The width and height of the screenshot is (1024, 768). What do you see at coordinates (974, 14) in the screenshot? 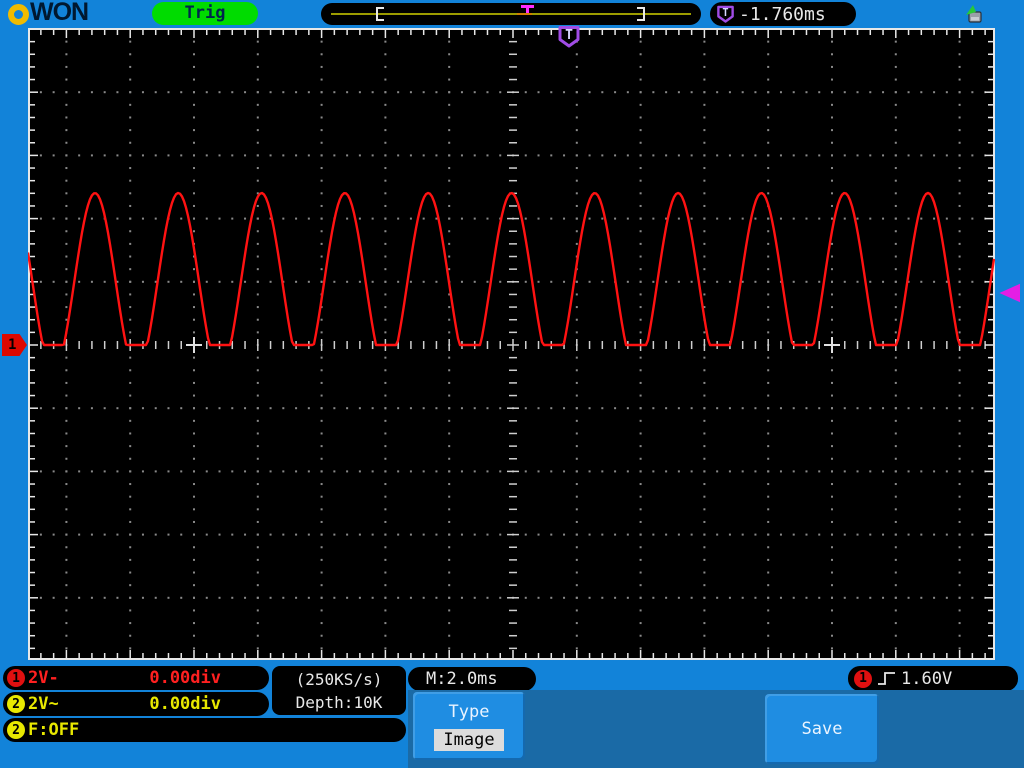
I see `usb-storage-icon` at bounding box center [974, 14].